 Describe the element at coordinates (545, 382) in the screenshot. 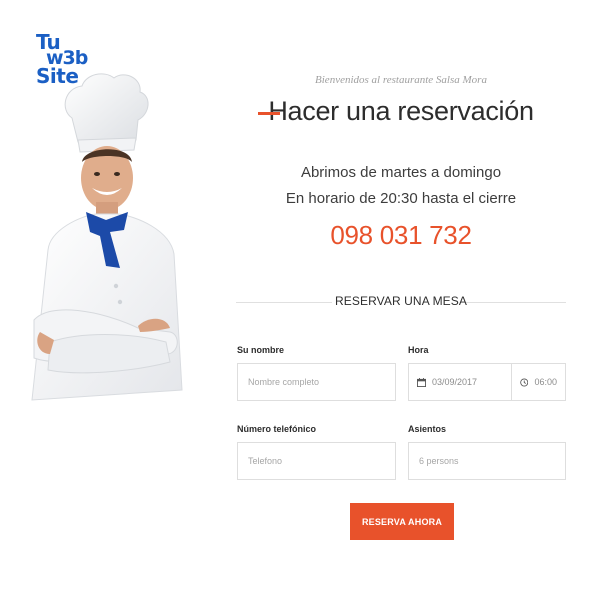

I see `time-value: 06:00` at that location.